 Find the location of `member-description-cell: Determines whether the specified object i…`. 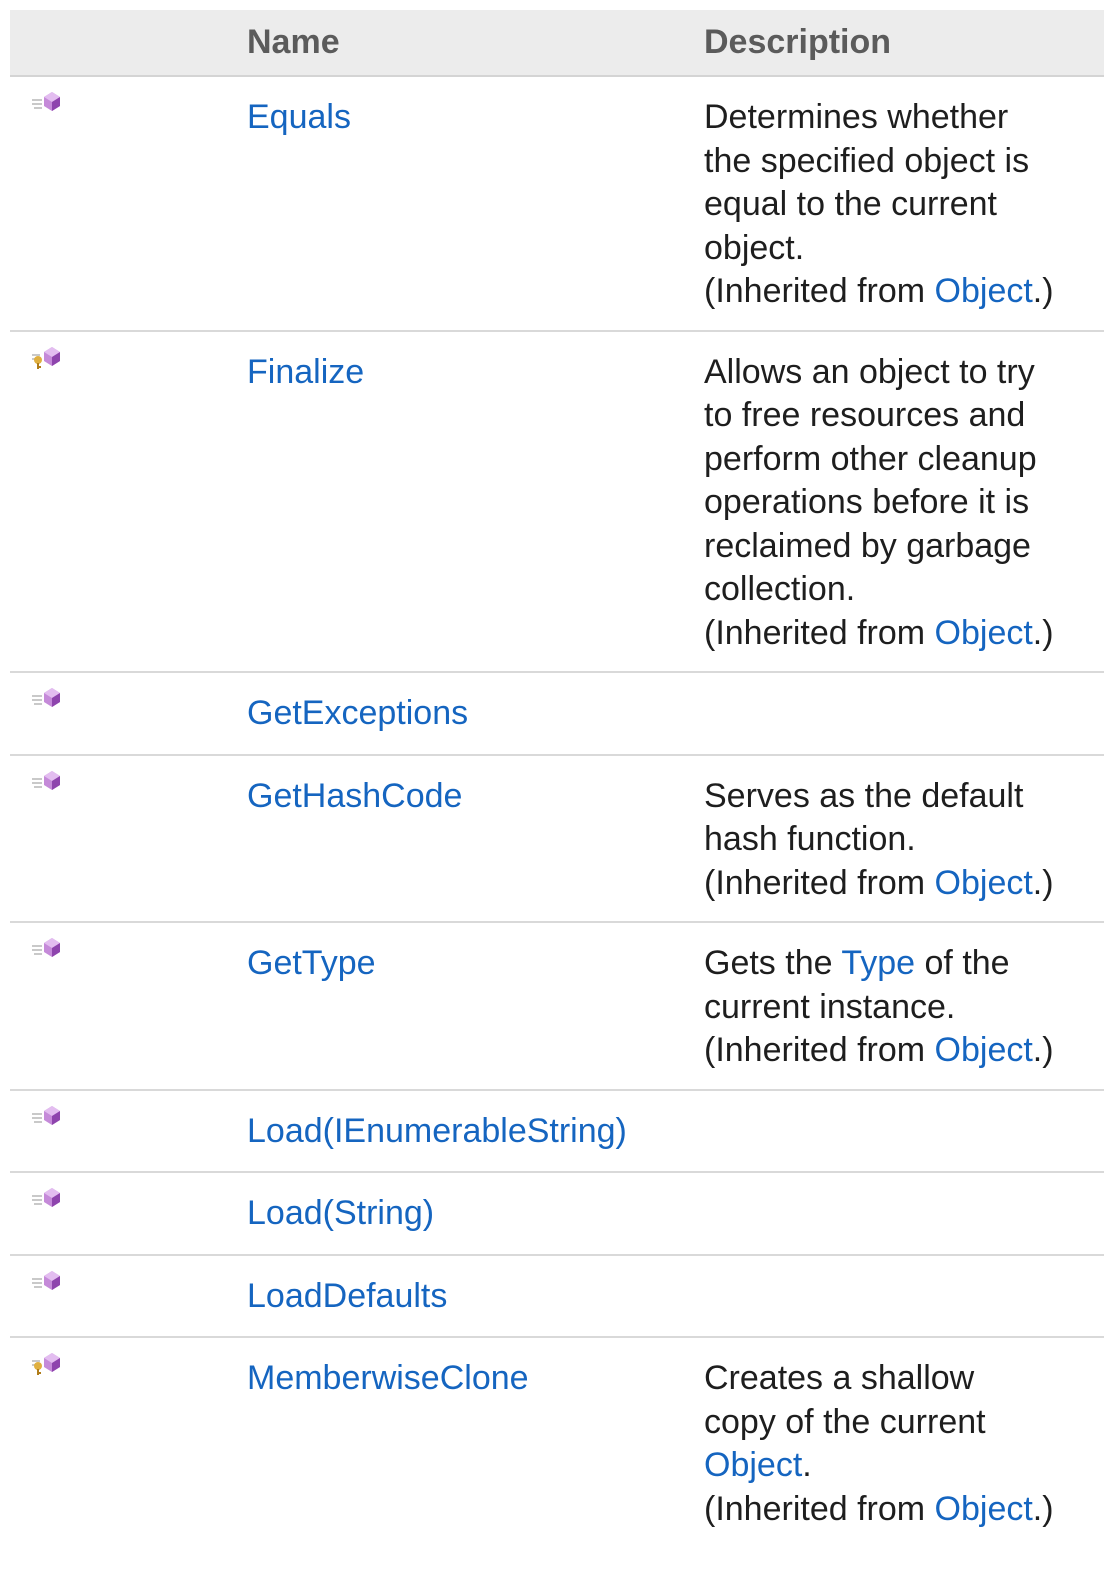

member-description-cell: Determines whether the specified object i… is located at coordinates (904, 204).